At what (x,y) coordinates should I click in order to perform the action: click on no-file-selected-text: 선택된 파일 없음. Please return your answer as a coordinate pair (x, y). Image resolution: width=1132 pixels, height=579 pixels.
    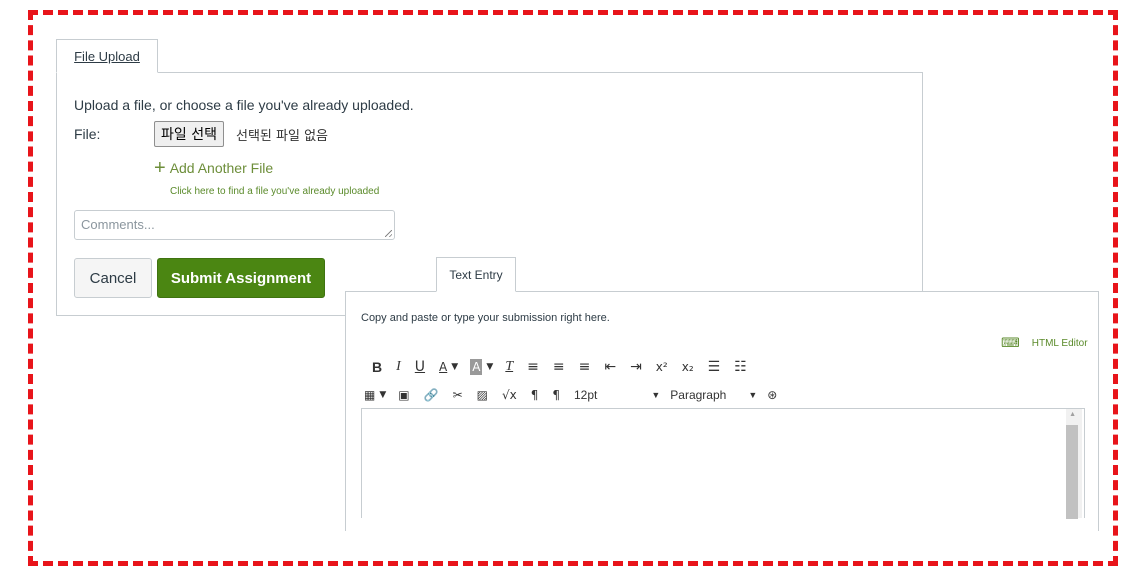
    Looking at the image, I should click on (282, 136).